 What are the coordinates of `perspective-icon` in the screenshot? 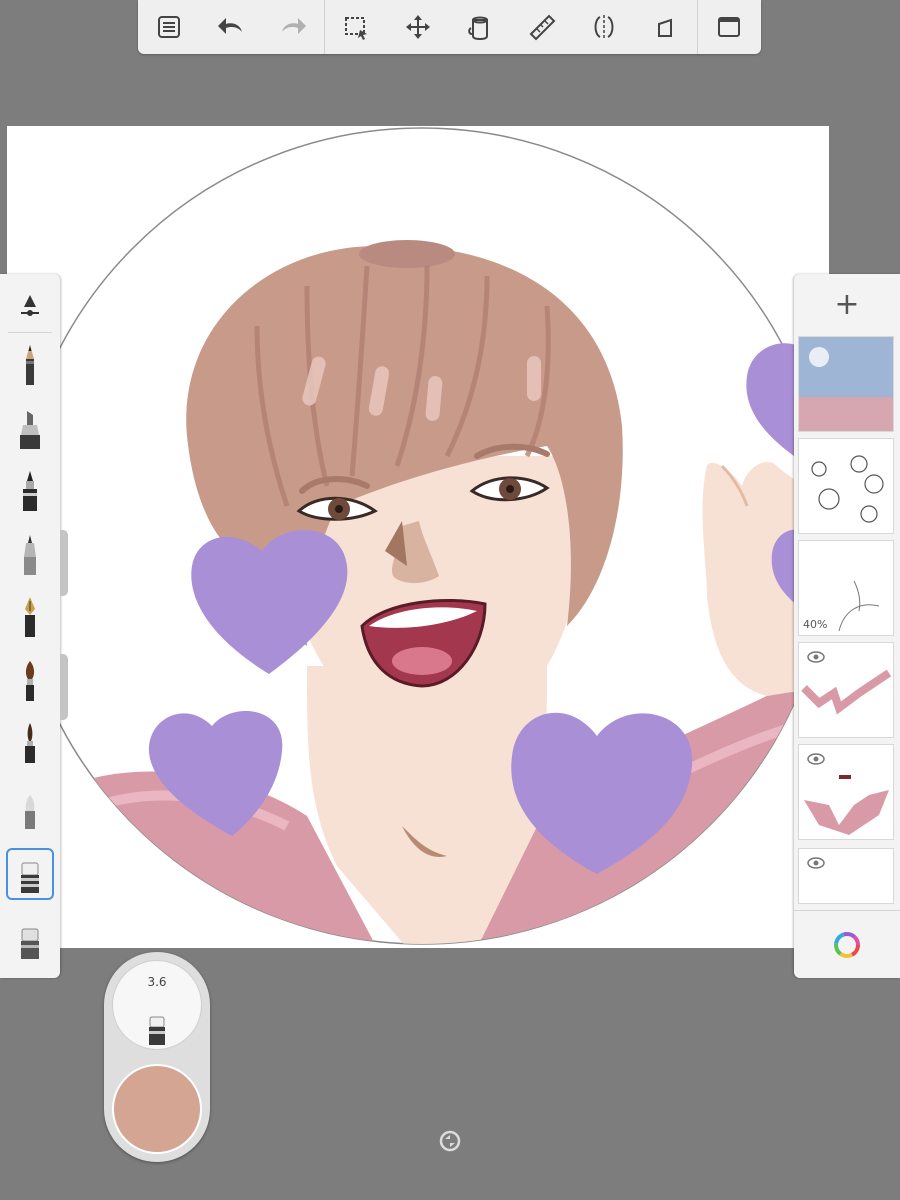 It's located at (666, 27).